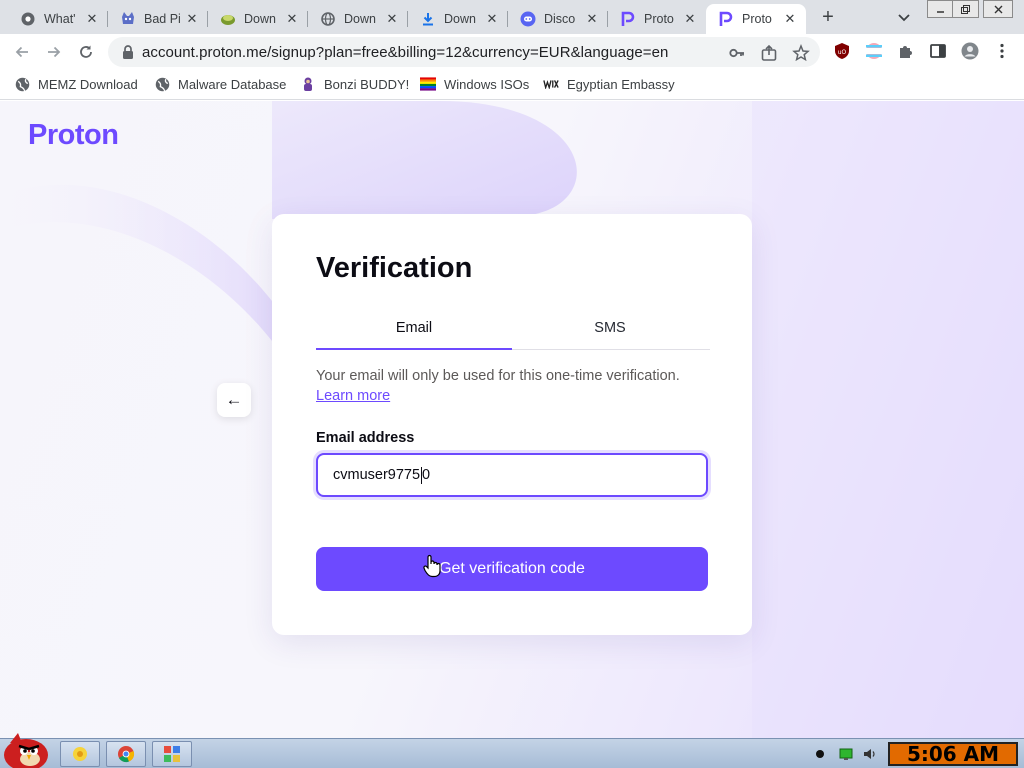 Image resolution: width=1024 pixels, height=768 pixels. Describe the element at coordinates (428, 84) in the screenshot. I see `rainbow-flag-icon` at that location.